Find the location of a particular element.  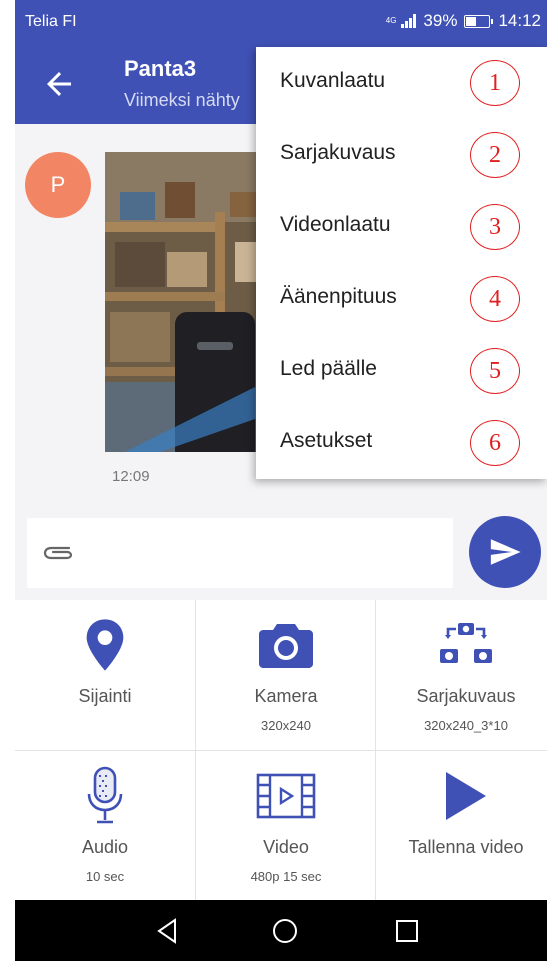

annotation-number: 3 is located at coordinates (495, 227).